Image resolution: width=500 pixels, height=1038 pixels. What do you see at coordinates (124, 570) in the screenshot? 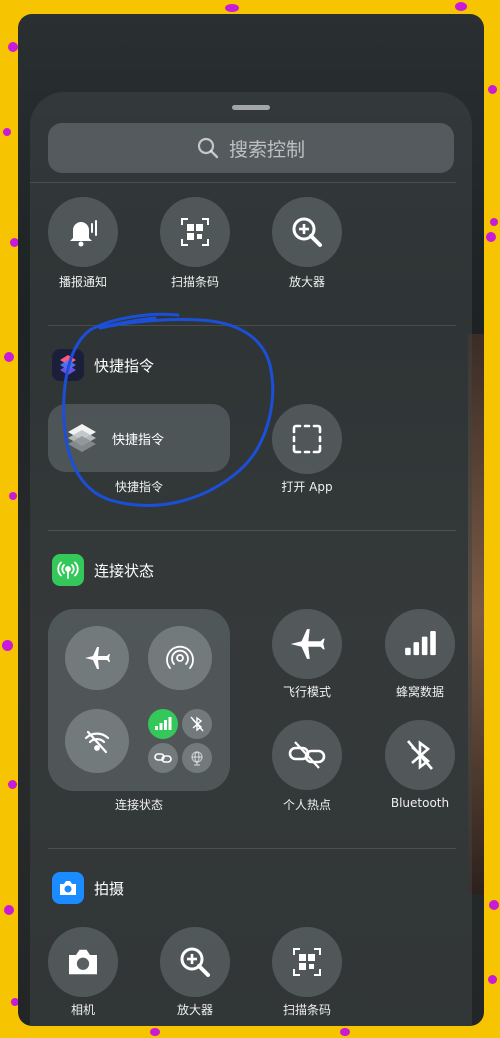
I see `connectivity-section-title: 连接状态` at bounding box center [124, 570].